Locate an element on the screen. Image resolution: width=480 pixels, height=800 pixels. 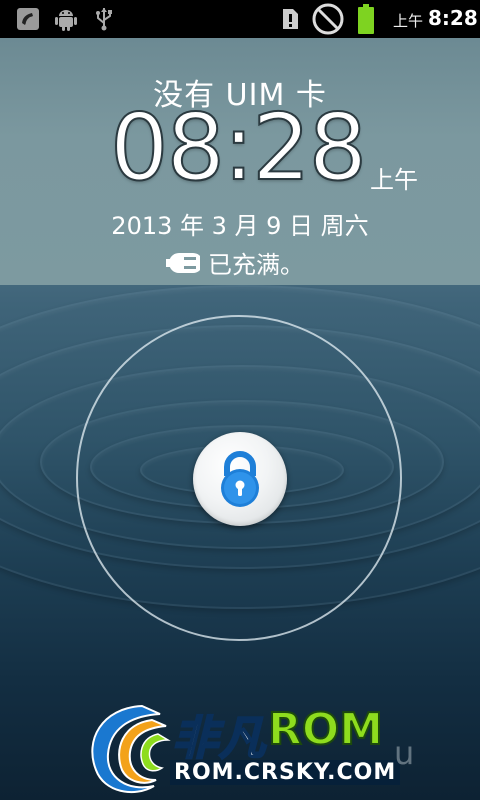
status-ampm: 上午 is located at coordinates (408, 21).